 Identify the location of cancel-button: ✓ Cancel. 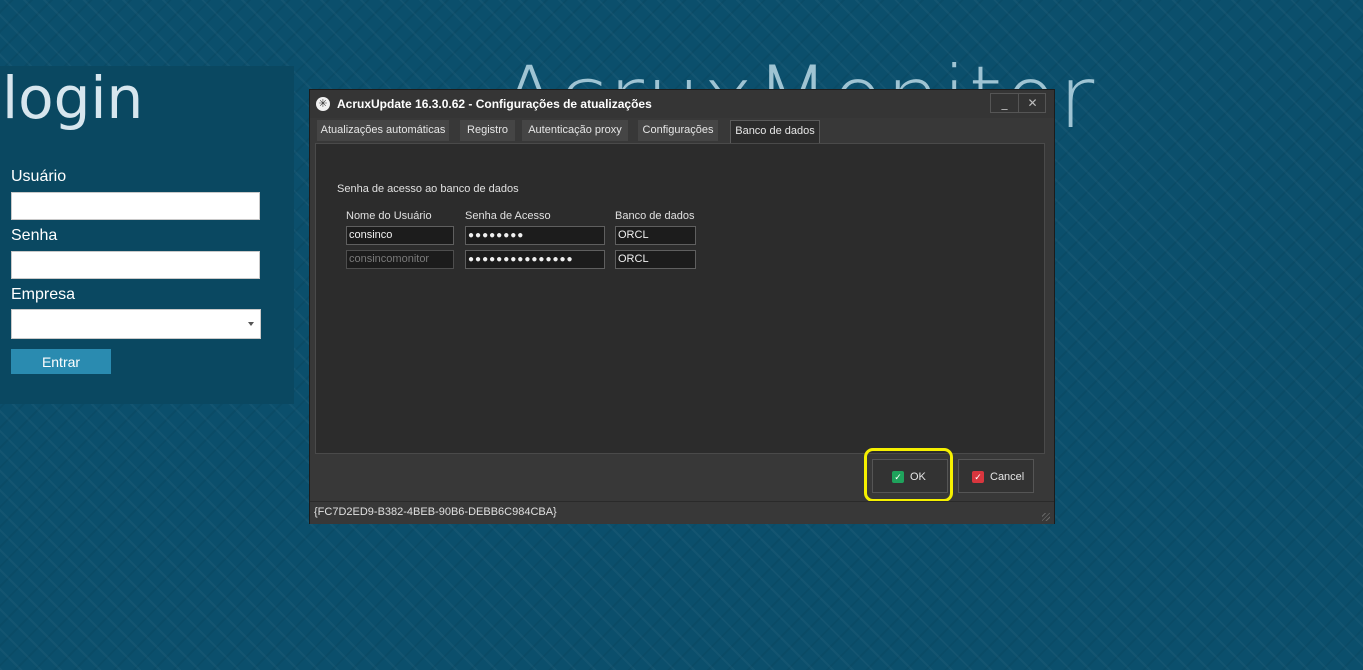
(996, 476).